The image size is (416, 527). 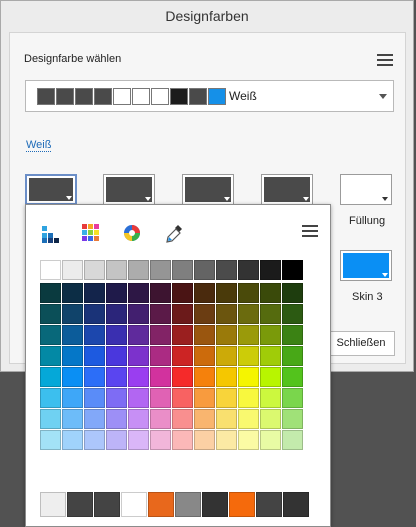 What do you see at coordinates (132, 233) in the screenshot?
I see `color-wheel-icon` at bounding box center [132, 233].